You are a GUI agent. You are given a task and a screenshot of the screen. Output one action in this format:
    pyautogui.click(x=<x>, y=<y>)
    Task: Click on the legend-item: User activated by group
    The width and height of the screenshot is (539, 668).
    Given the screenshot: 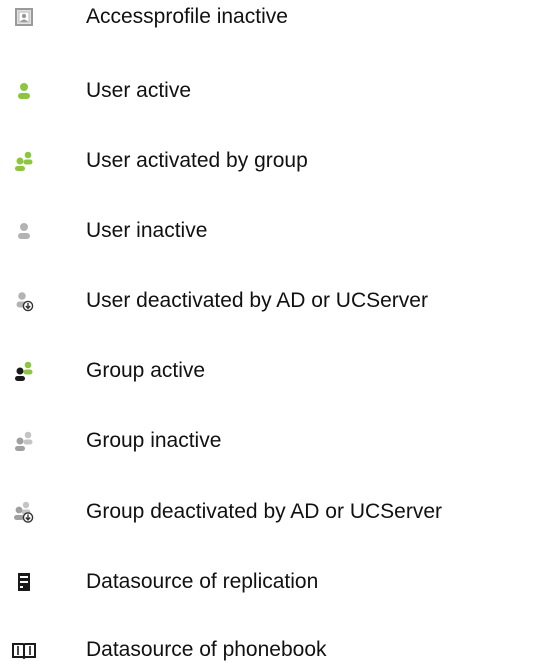 What is the action you would take?
    pyautogui.click(x=269, y=161)
    